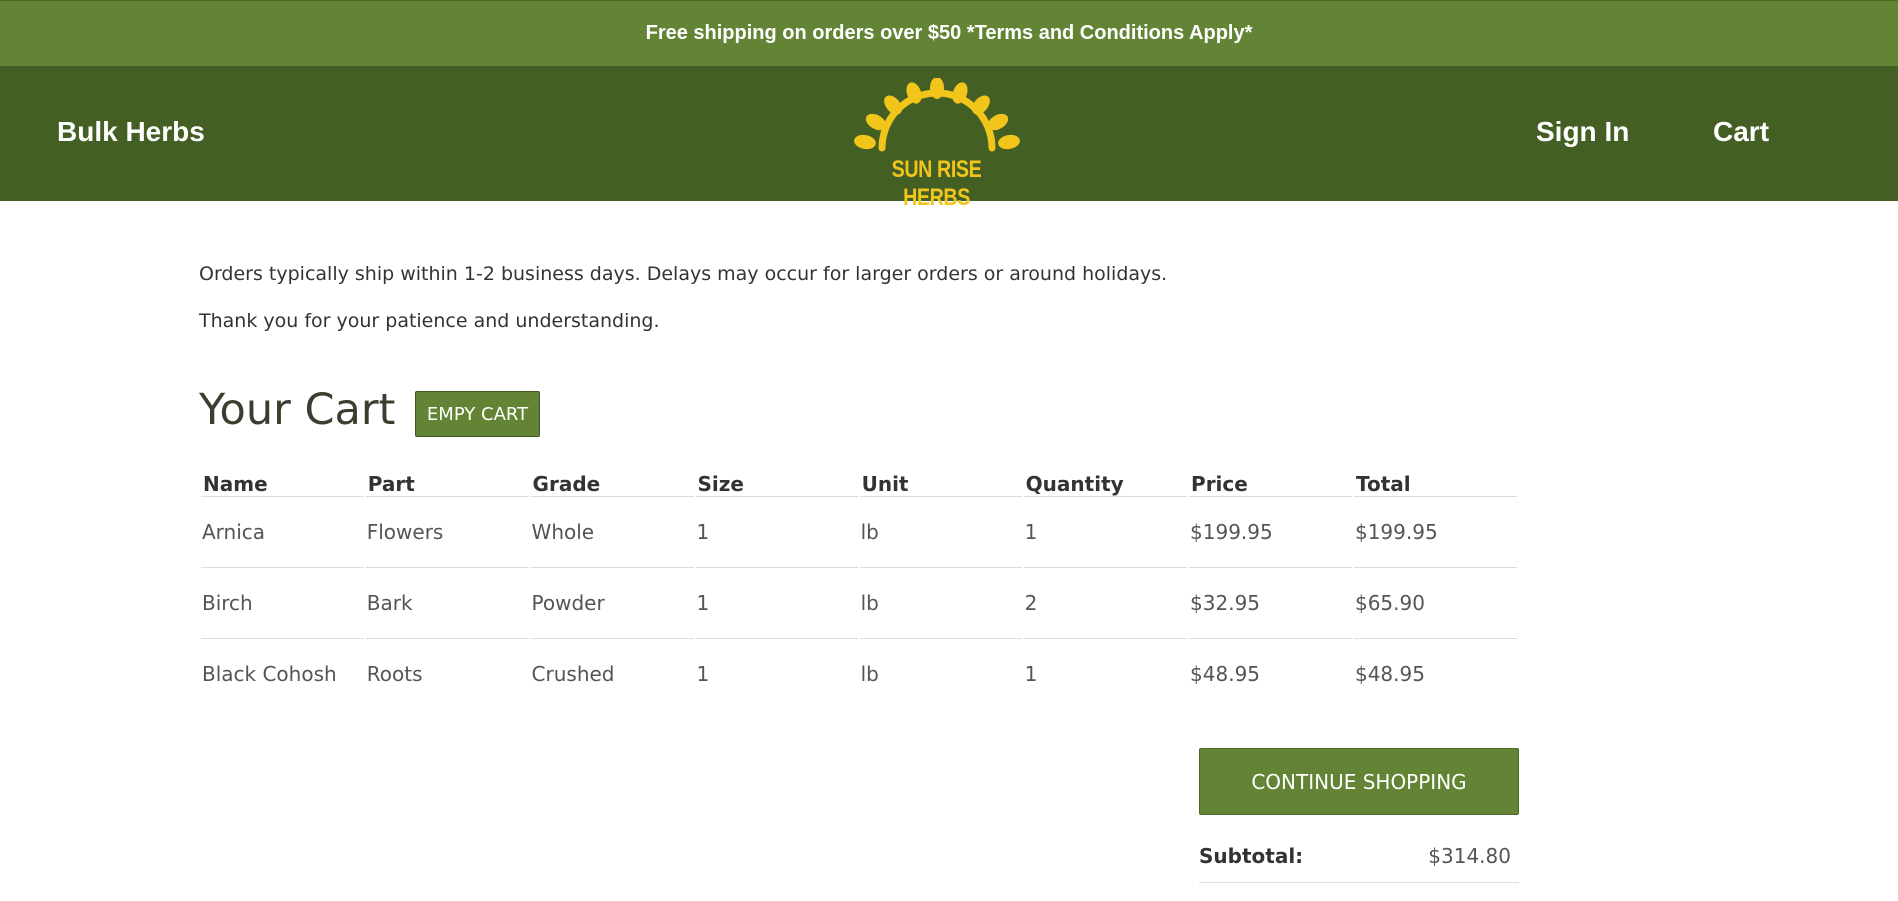  I want to click on subtotal-value: $314.80, so click(1469, 856).